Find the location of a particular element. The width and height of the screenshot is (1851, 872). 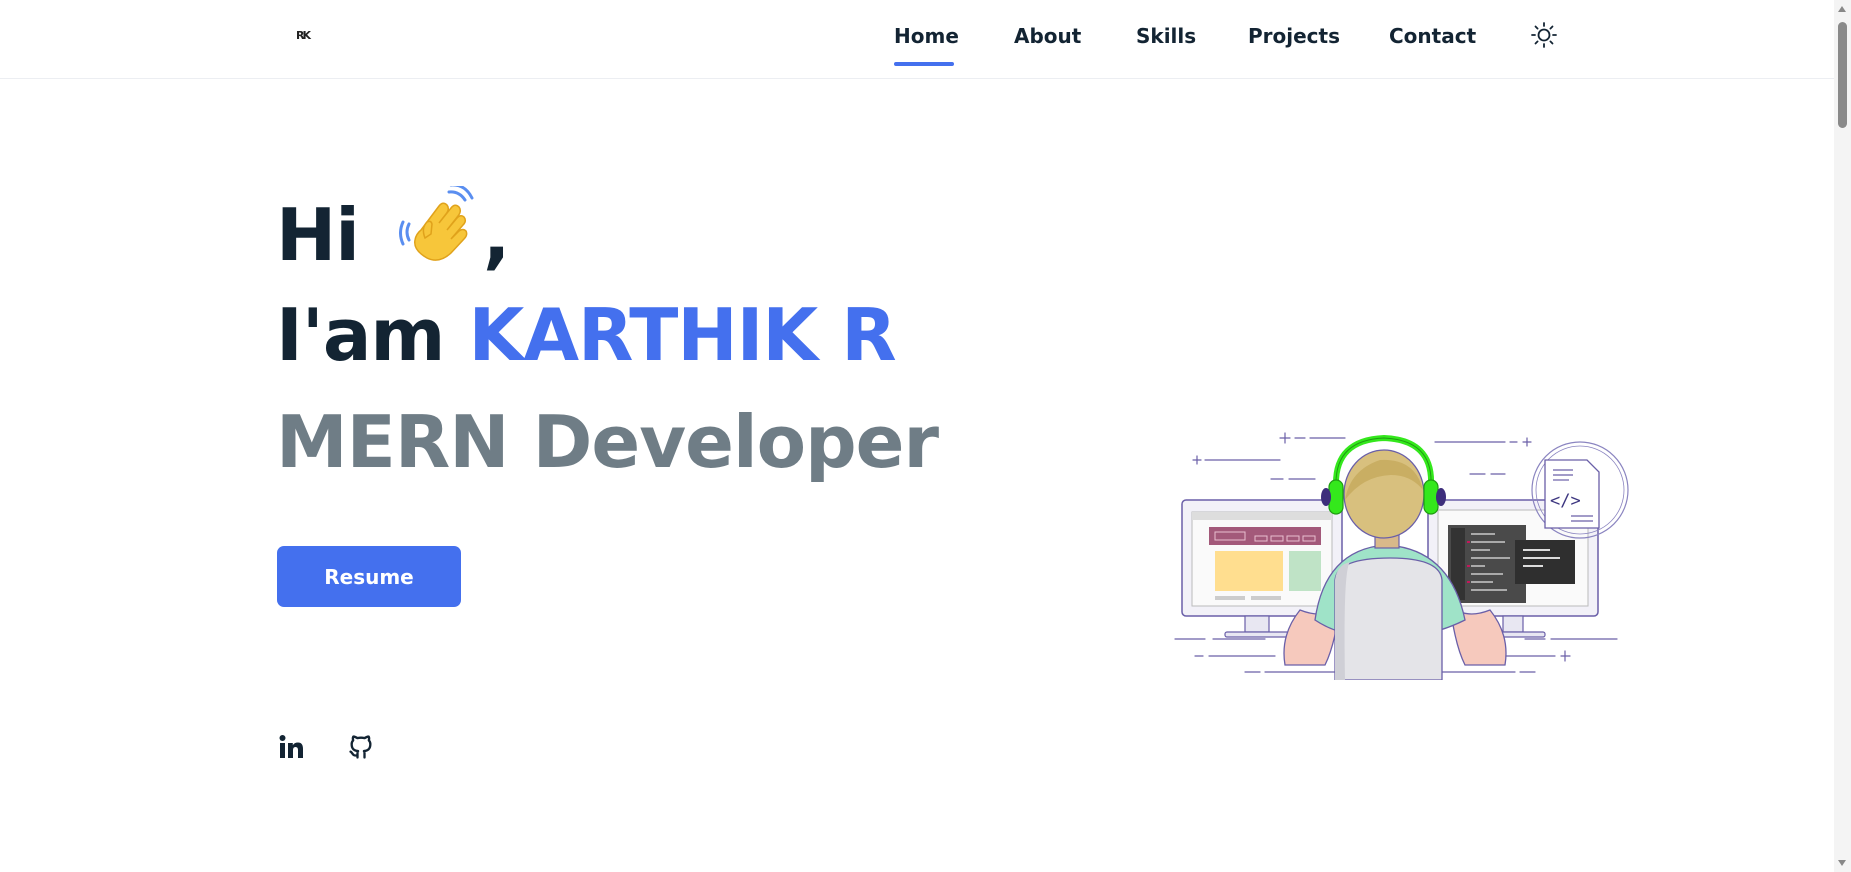

greeting-comma: , is located at coordinates (496, 235).